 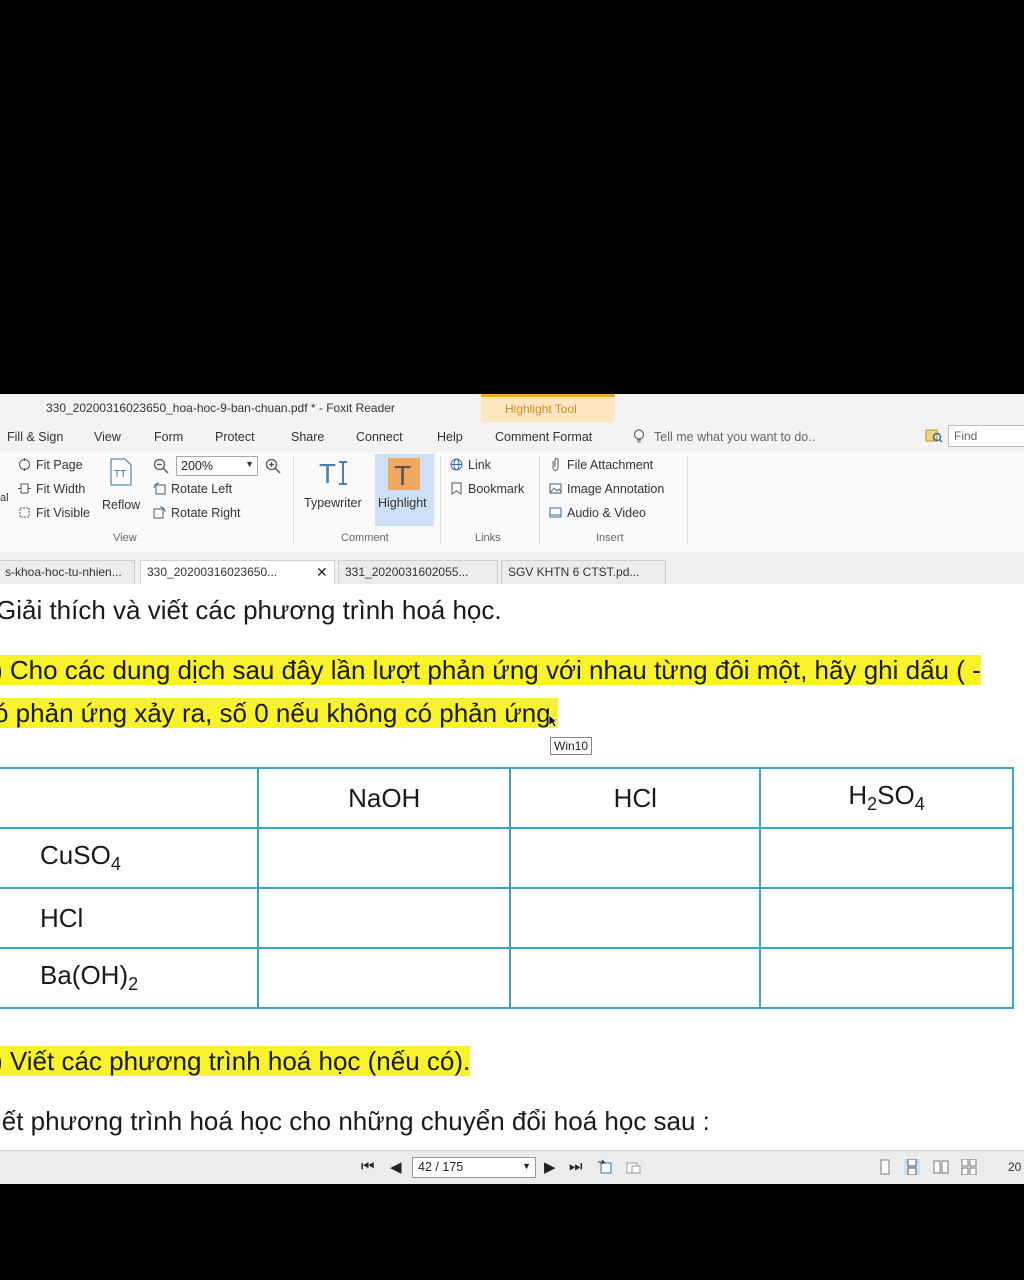 I want to click on fit-width-label: Fit Width, so click(x=61, y=489).